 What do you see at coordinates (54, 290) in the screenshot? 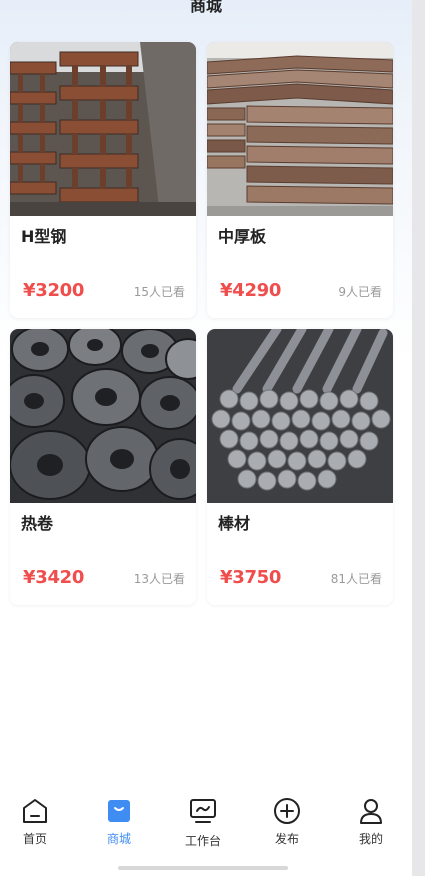
I see `product-price: ¥3200` at bounding box center [54, 290].